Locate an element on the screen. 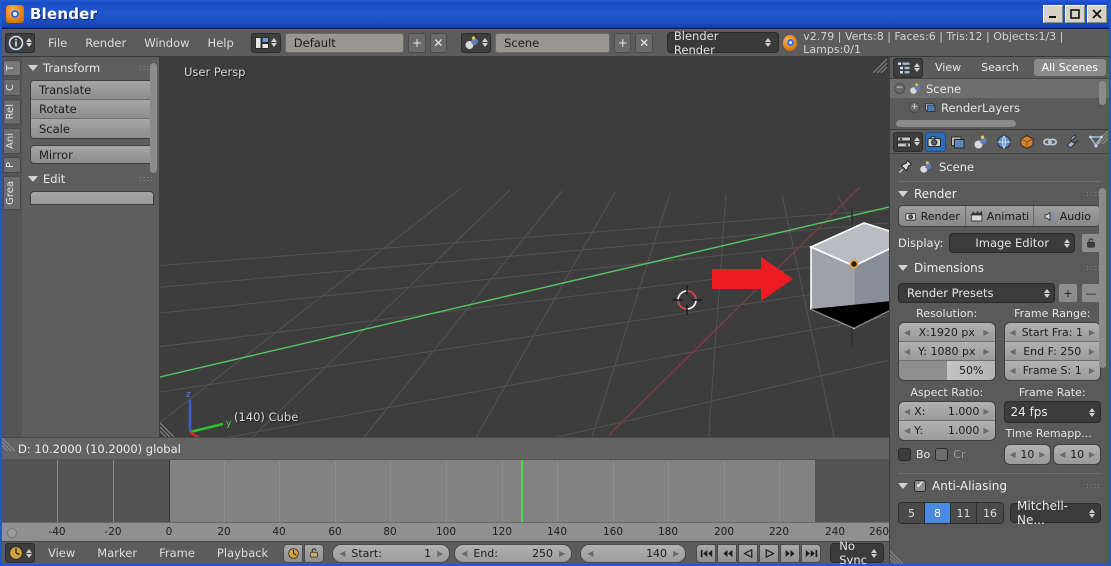 This screenshot has width=1111, height=566. sync-mode-spinner is located at coordinates (873, 553).